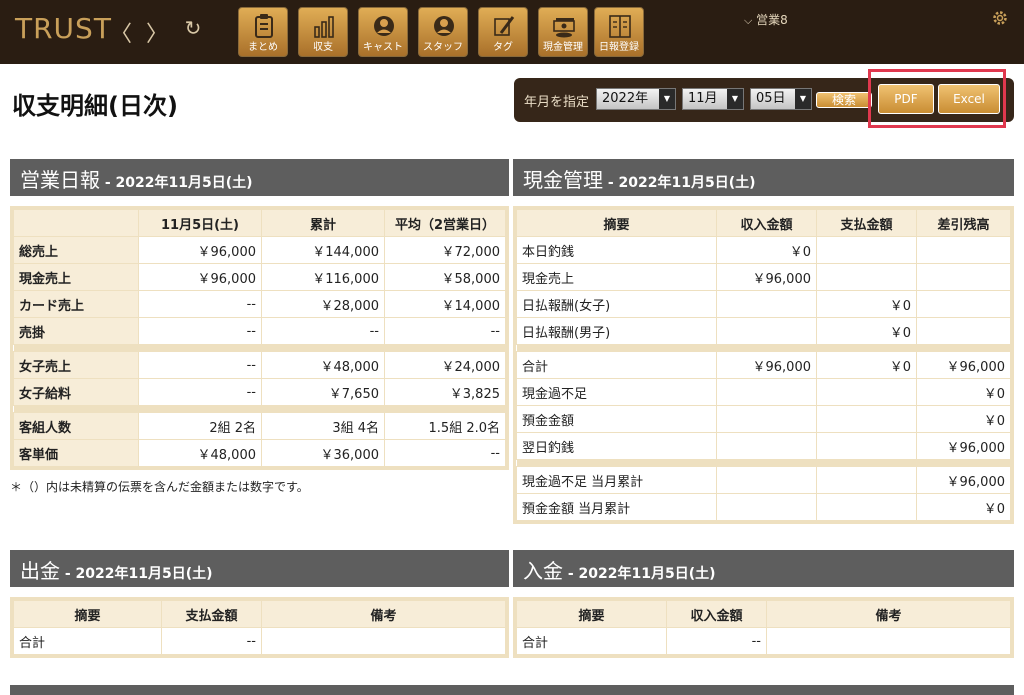 Image resolution: width=1024 pixels, height=695 pixels. What do you see at coordinates (259, 568) in the screenshot?
I see `withdrawal-header: 出金 - 2022年11月5日(土)` at bounding box center [259, 568].